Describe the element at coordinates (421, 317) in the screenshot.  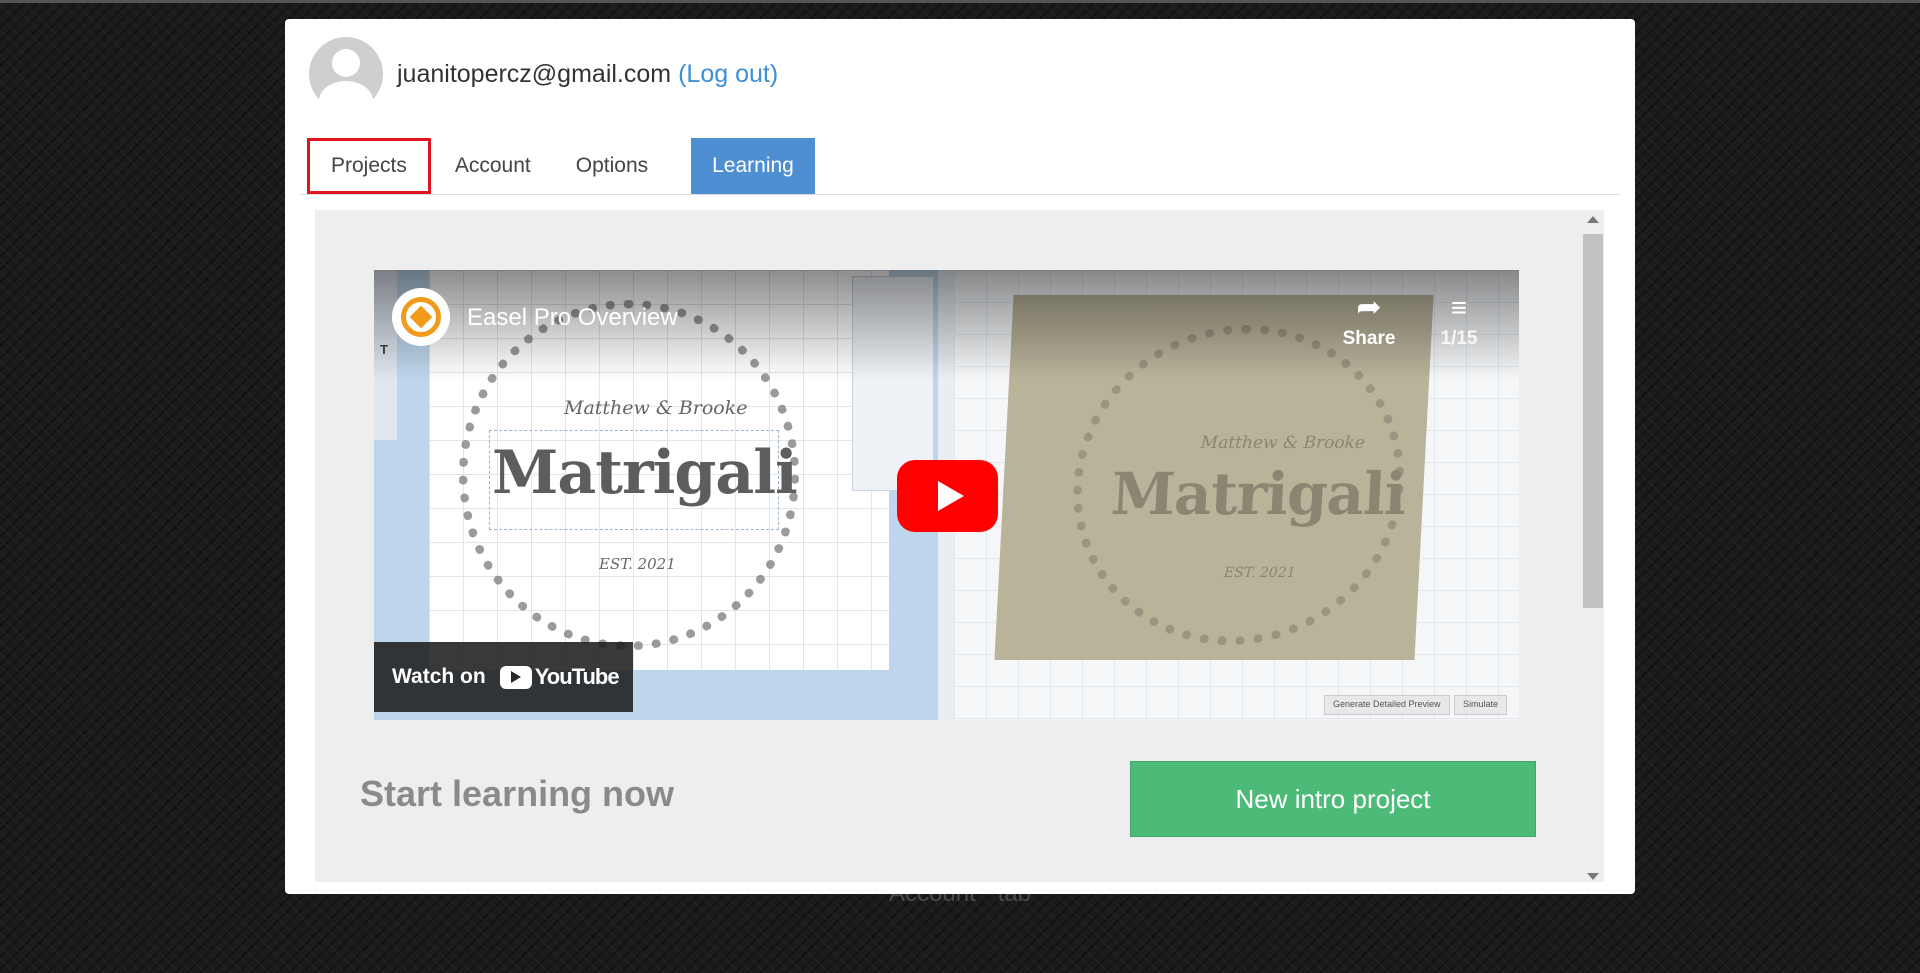
I see `channel-logo-icon` at that location.